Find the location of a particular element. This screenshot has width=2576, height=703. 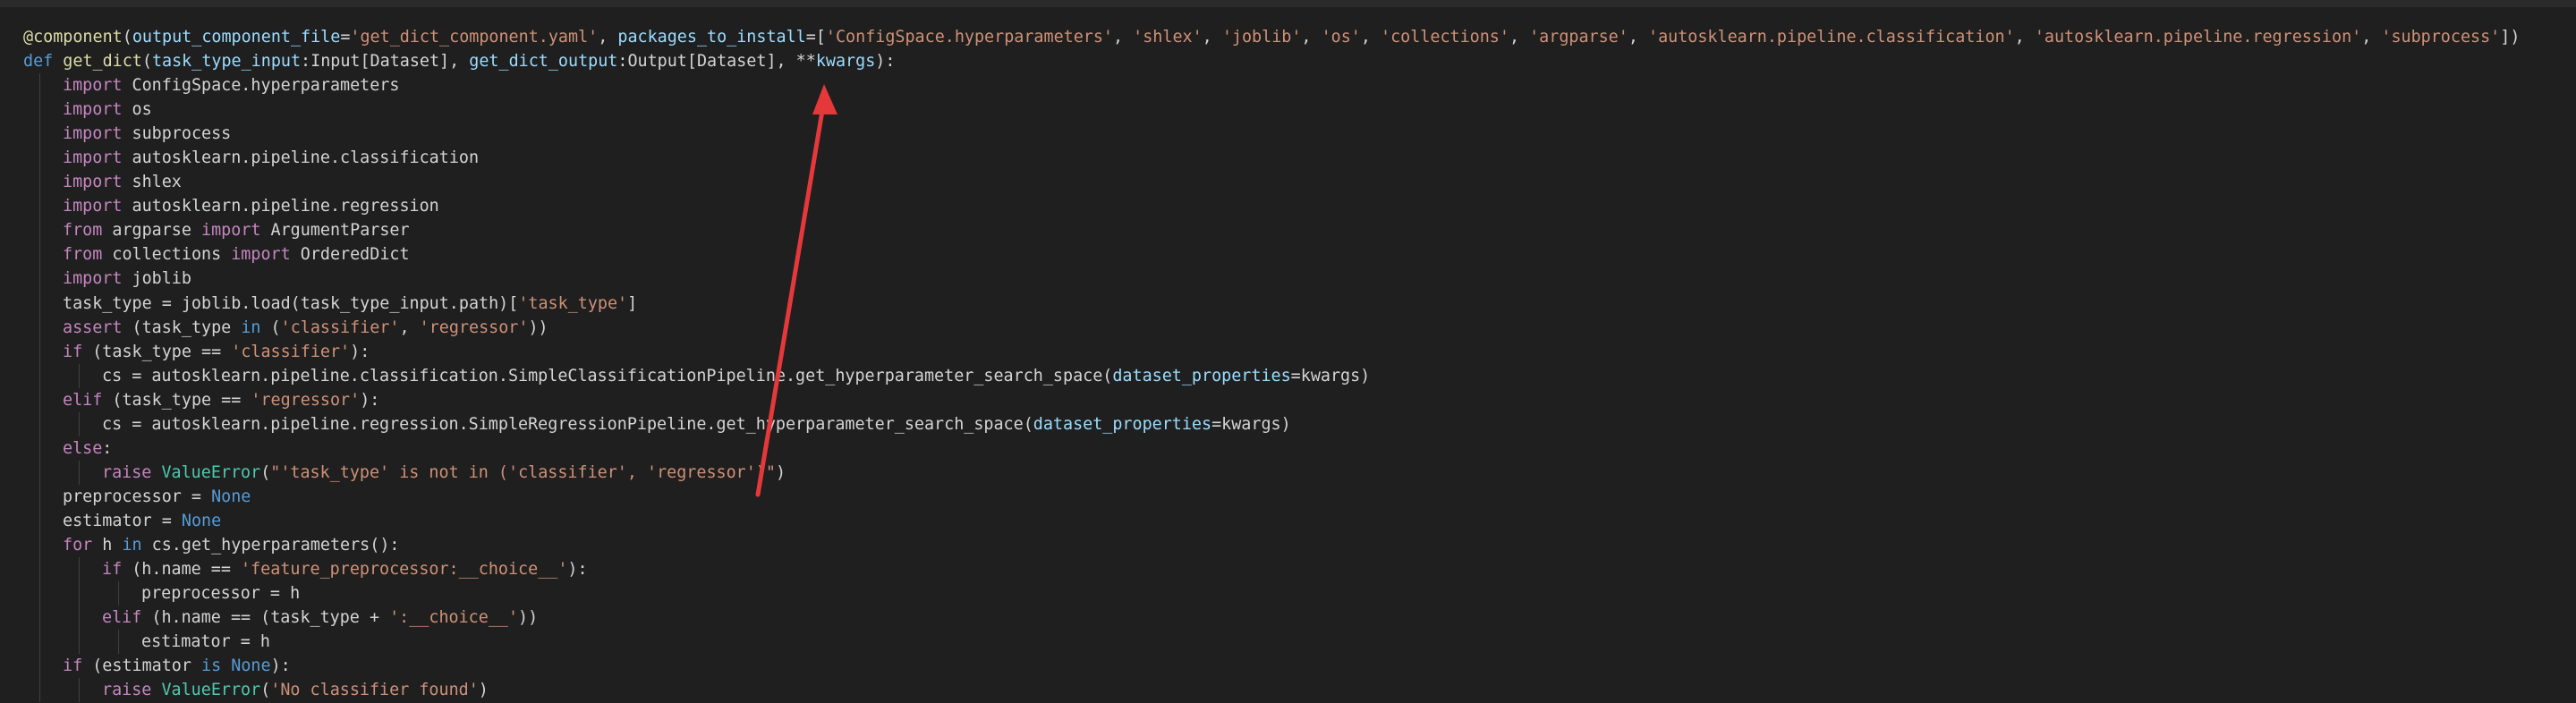

code-token: ) is located at coordinates (780, 472).